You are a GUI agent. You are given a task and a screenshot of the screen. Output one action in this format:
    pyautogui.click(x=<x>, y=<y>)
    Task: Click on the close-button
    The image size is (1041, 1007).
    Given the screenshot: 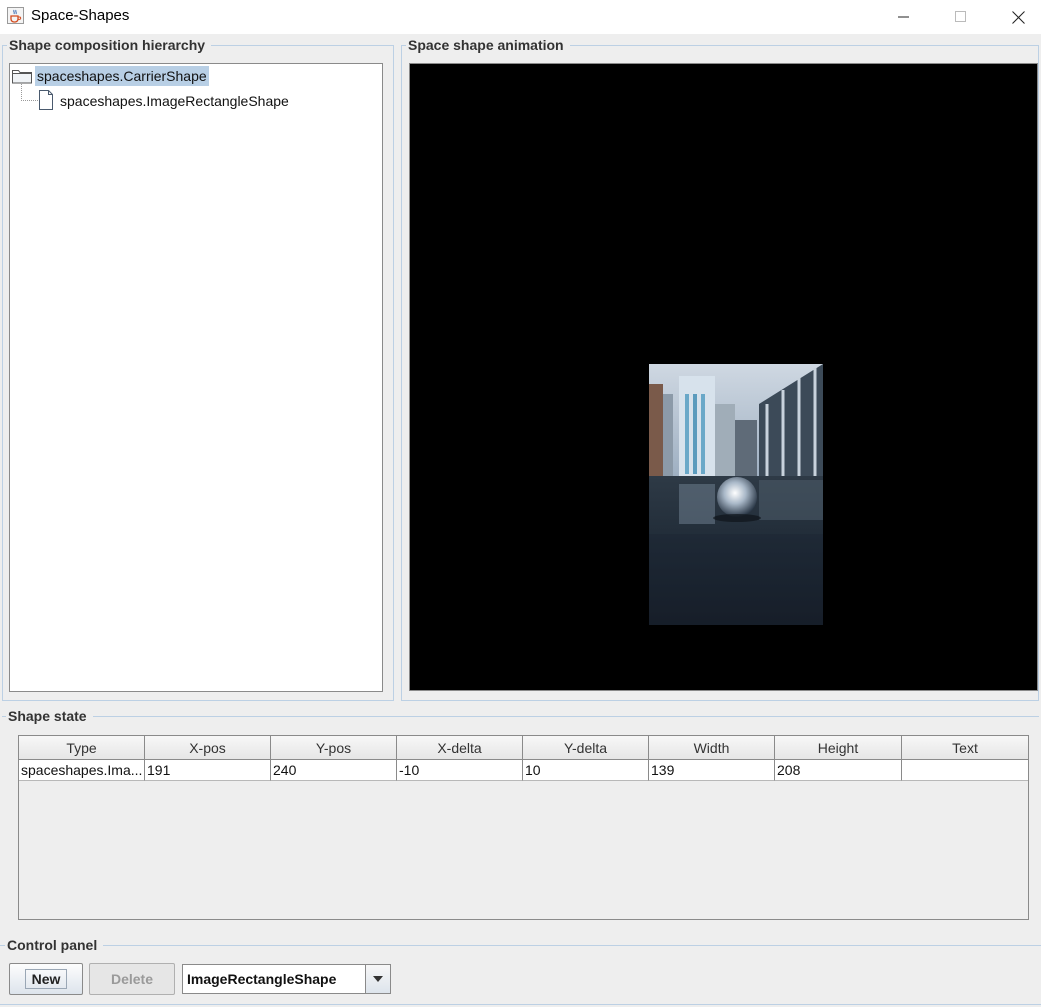 What is the action you would take?
    pyautogui.click(x=1018, y=17)
    